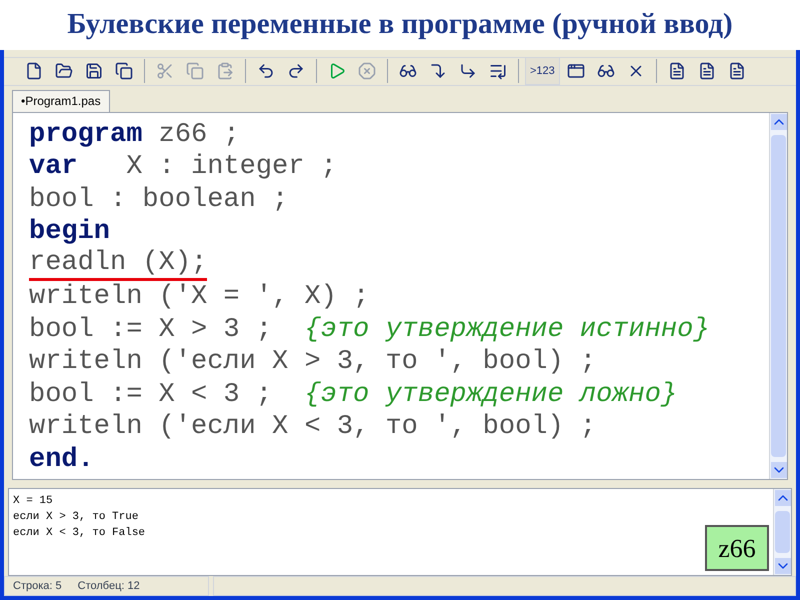  What do you see at coordinates (353, 395) in the screenshot?
I see `code-line: bool := X < 3 ; {это утверждение ложно}` at bounding box center [353, 395].